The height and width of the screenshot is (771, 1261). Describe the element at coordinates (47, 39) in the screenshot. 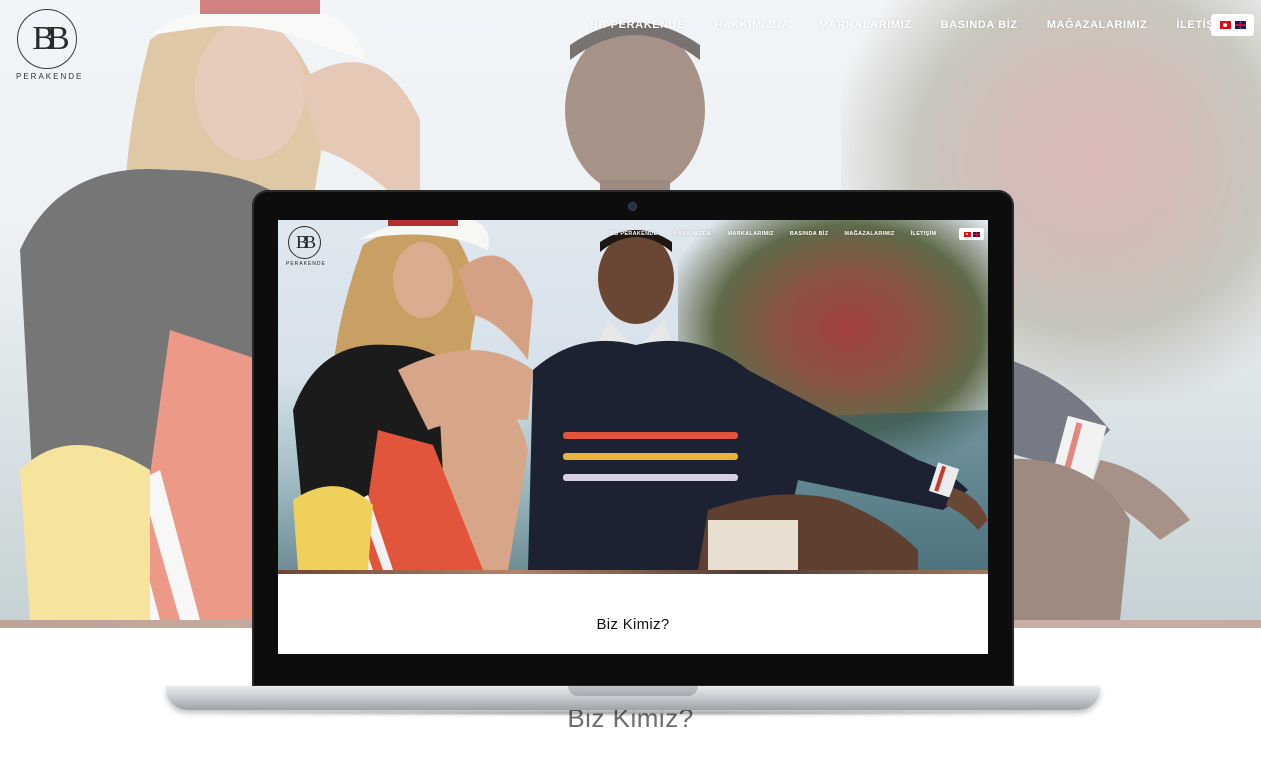

I see `background-logo-monogram: BB` at that location.